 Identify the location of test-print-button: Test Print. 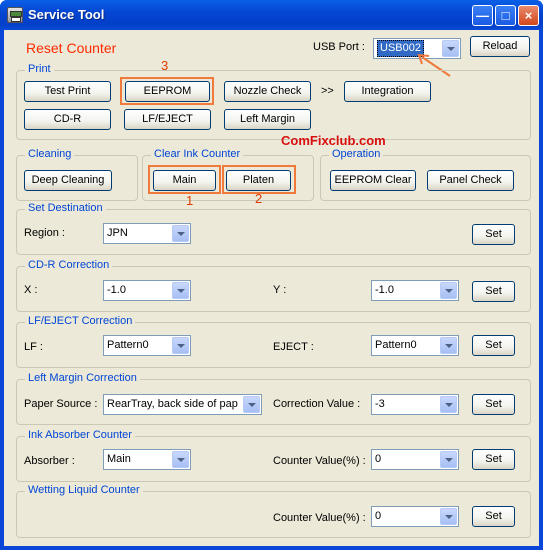
(67, 91).